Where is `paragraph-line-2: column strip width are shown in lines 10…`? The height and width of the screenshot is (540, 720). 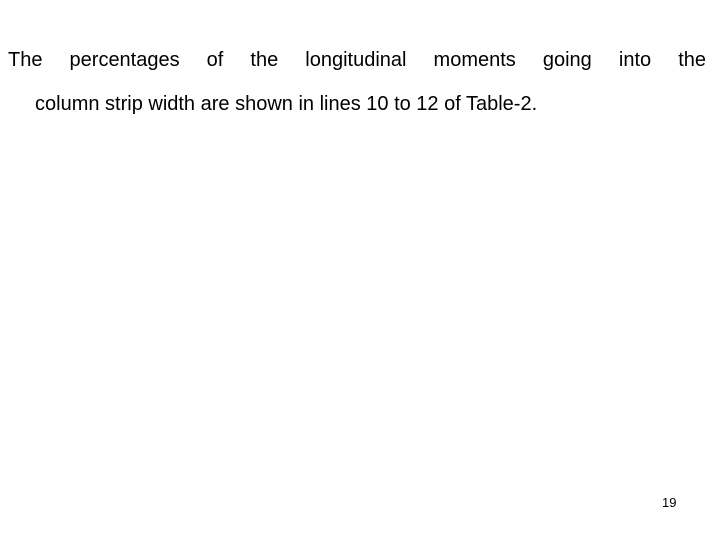 paragraph-line-2: column strip width are shown in lines 10… is located at coordinates (286, 104).